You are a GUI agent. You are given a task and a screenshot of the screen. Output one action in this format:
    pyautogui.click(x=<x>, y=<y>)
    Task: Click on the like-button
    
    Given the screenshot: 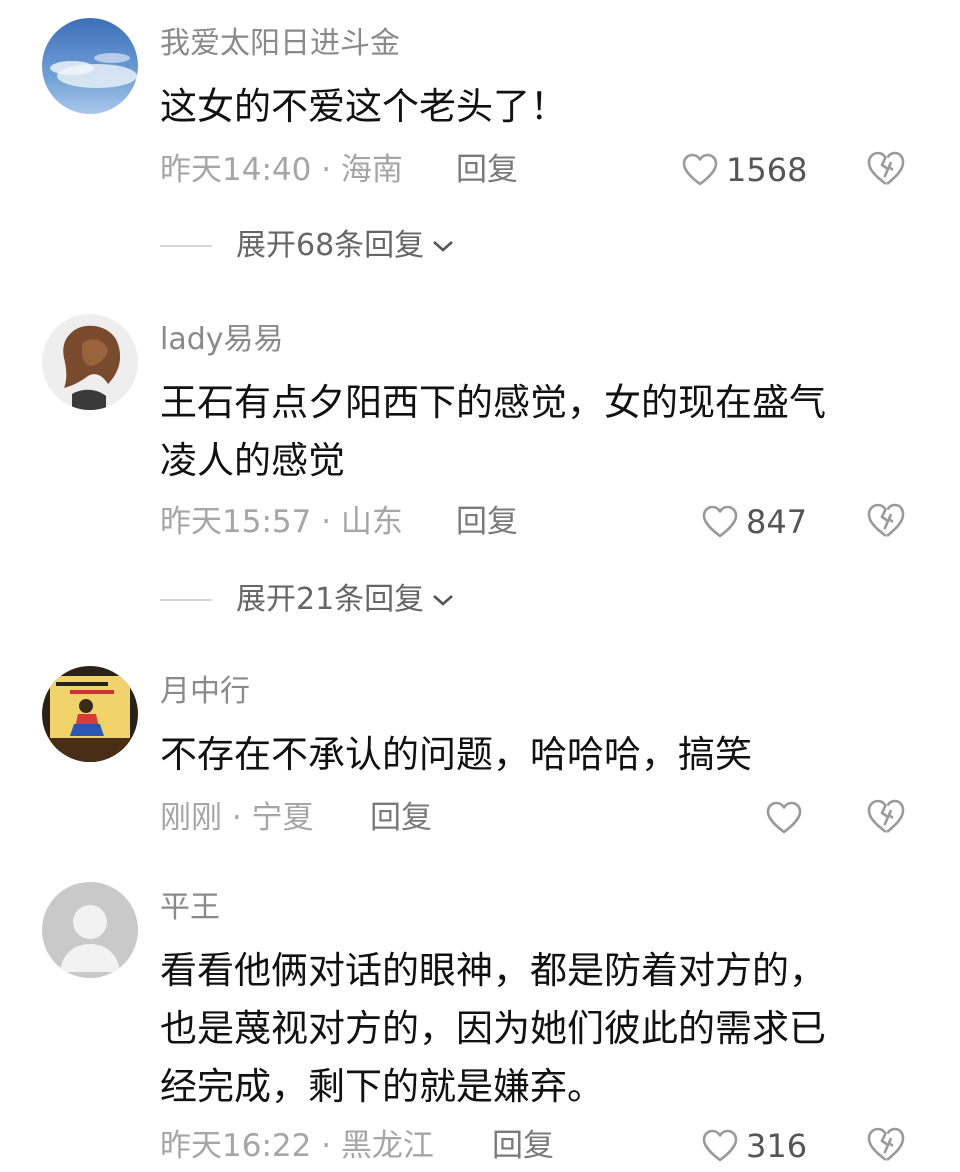 What is the action you would take?
    pyautogui.click(x=784, y=818)
    